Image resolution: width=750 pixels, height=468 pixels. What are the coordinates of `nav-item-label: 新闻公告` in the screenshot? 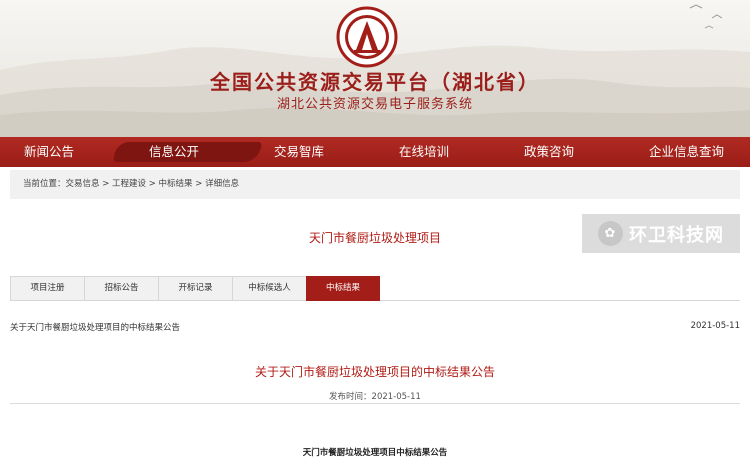 It's located at (49, 151).